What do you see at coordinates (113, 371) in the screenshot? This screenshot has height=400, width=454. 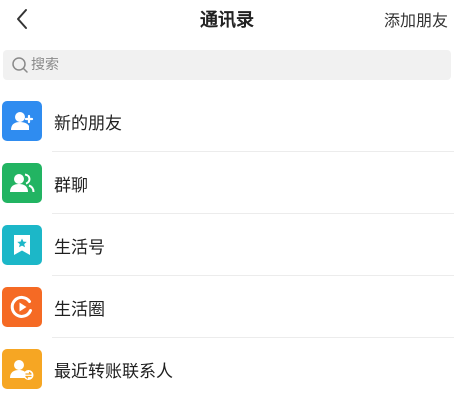 I see `list-item-label: 最近转账联系人` at bounding box center [113, 371].